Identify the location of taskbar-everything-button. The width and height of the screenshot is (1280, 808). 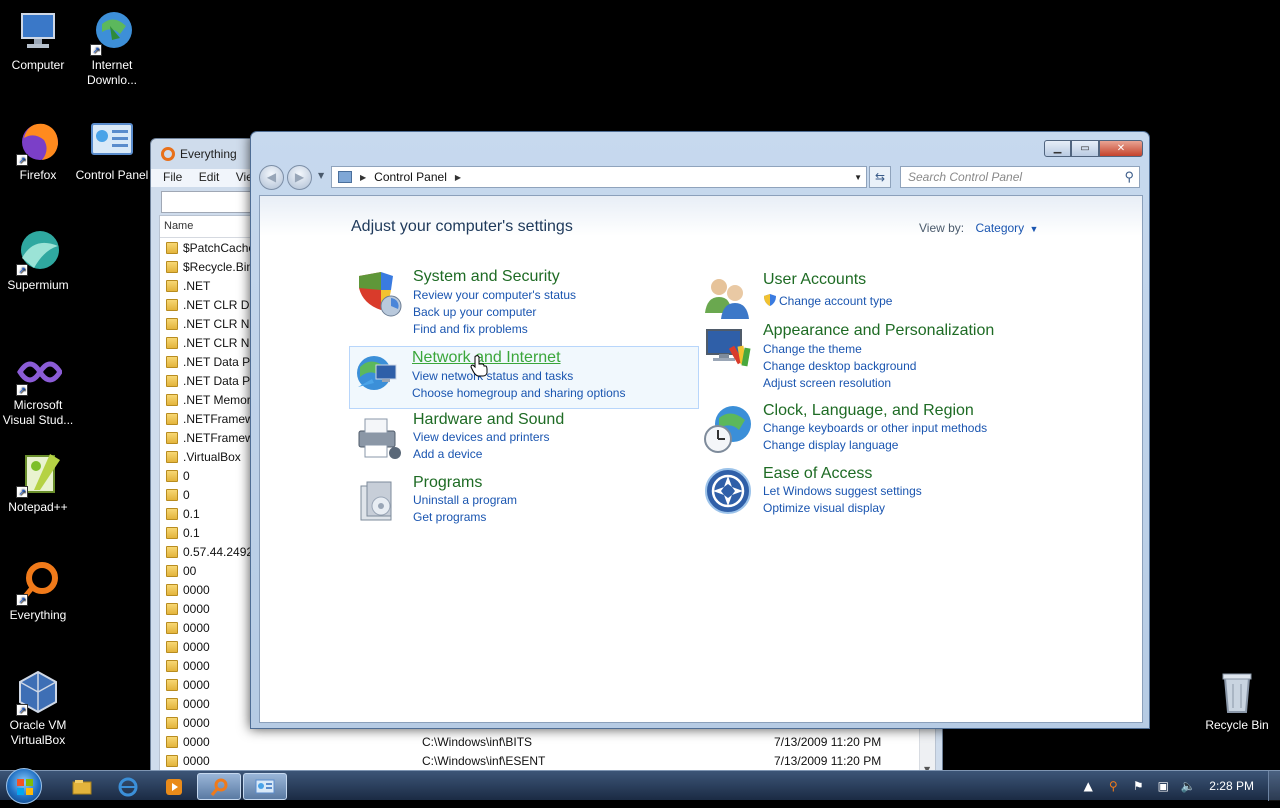
(219, 786).